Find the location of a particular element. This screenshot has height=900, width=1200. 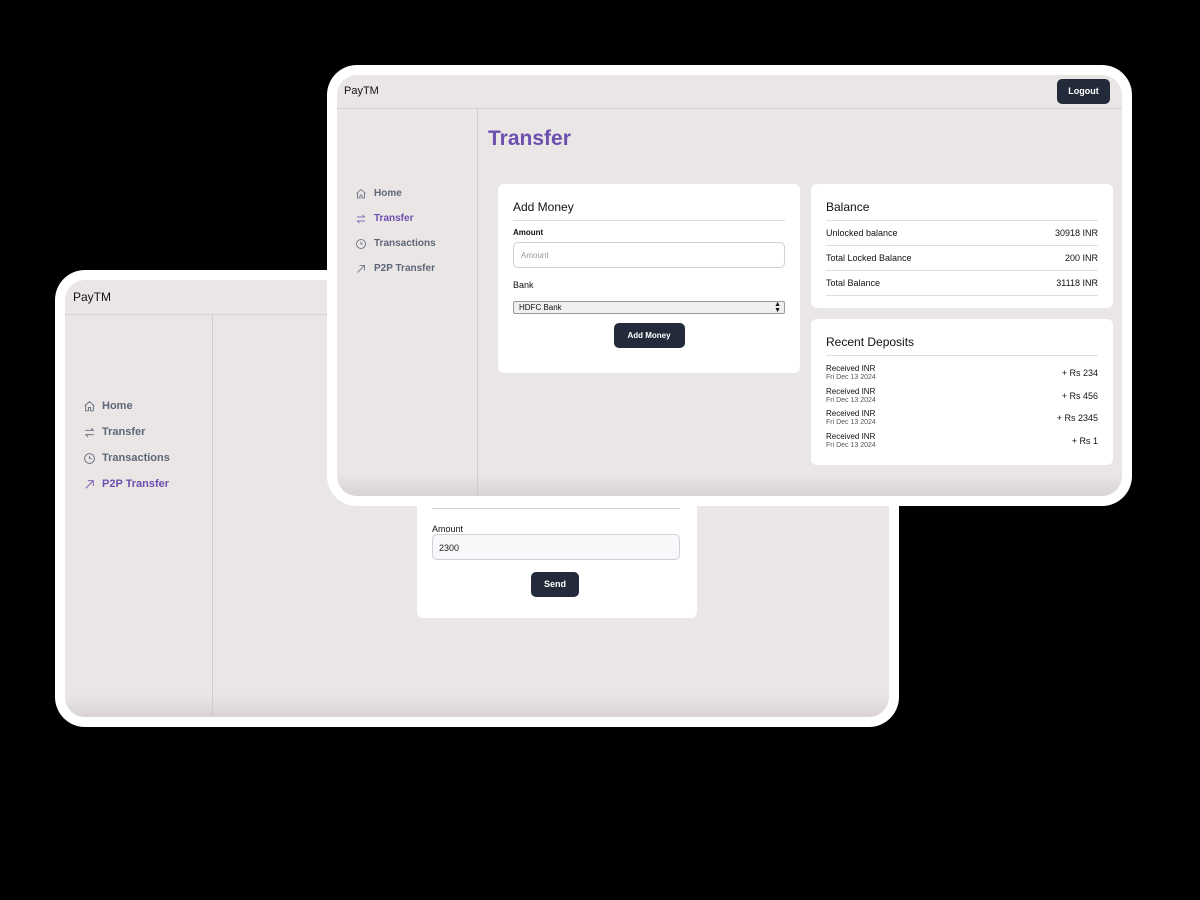

p2p-send-card: Amount 2300 Send is located at coordinates (557, 554).